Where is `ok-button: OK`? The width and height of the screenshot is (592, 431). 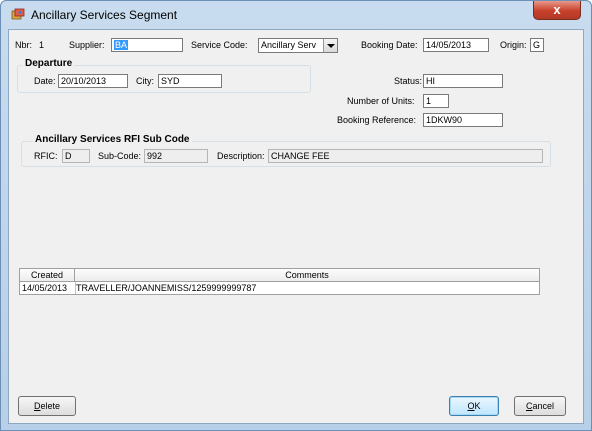
ok-button: OK is located at coordinates (474, 406).